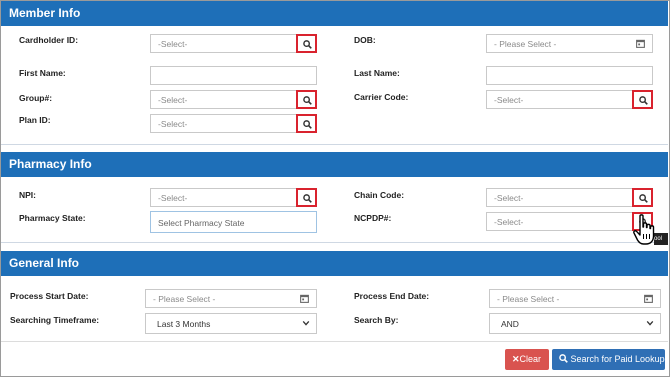  What do you see at coordinates (233, 99) in the screenshot?
I see `group-field: -Select-` at bounding box center [233, 99].